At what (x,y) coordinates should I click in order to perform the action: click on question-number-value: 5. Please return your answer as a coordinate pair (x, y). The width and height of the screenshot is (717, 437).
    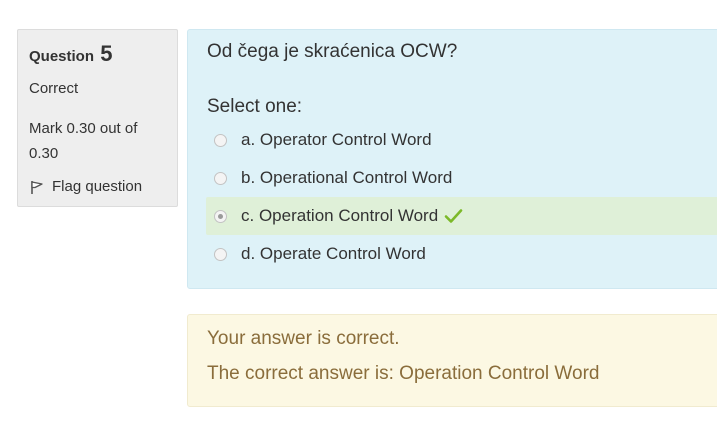
    Looking at the image, I should click on (106, 53).